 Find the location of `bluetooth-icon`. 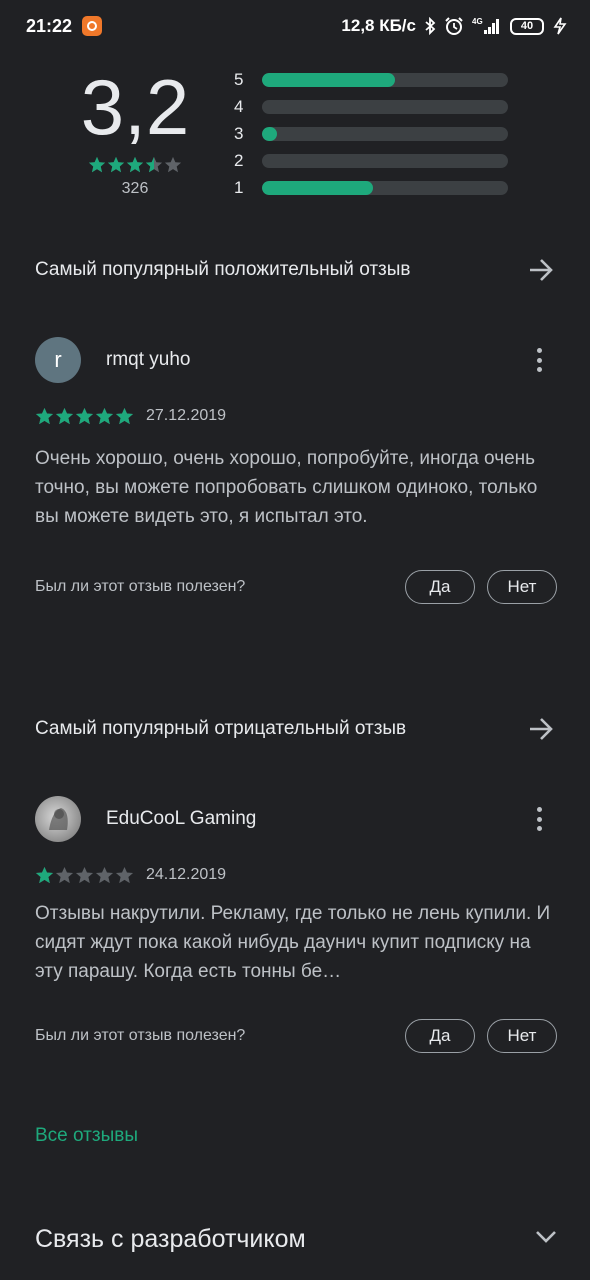

bluetooth-icon is located at coordinates (430, 26).